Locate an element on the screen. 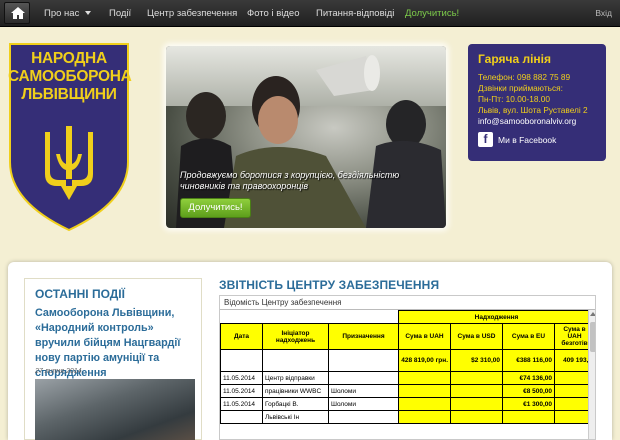 The width and height of the screenshot is (620, 440). logo-line-3: ЛЬВІВЩИНИ is located at coordinates (69, 94).